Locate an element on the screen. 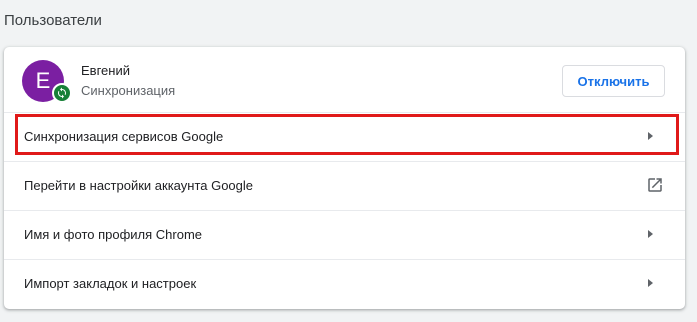 This screenshot has width=697, height=322. row-label: Перейти в настройки аккаунта Google is located at coordinates (139, 185).